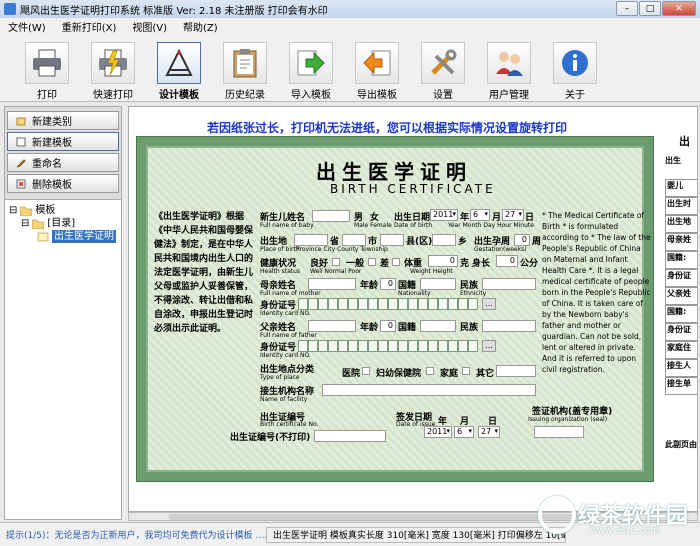 Image resolution: width=700 pixels, height=546 pixels. Describe the element at coordinates (63, 210) in the screenshot. I see `tree-root: ⊟ 模板` at that location.